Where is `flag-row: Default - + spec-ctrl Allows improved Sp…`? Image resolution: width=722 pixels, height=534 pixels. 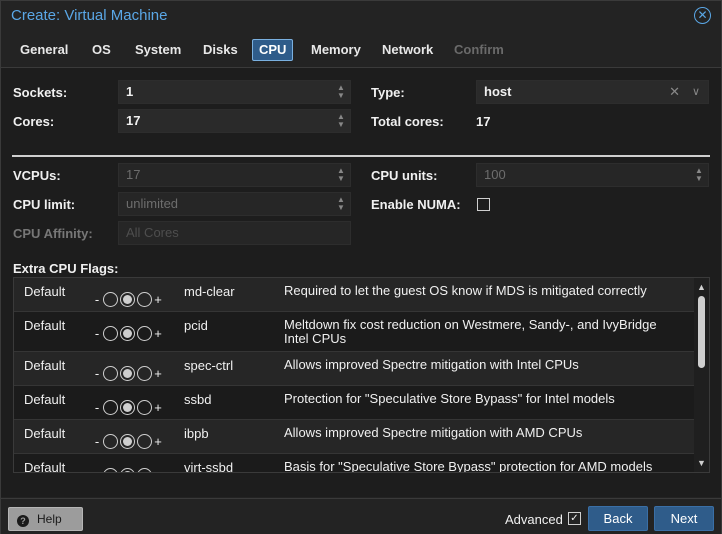
flag-row: Default - + spec-ctrl Allows improved Sp… is located at coordinates (354, 369).